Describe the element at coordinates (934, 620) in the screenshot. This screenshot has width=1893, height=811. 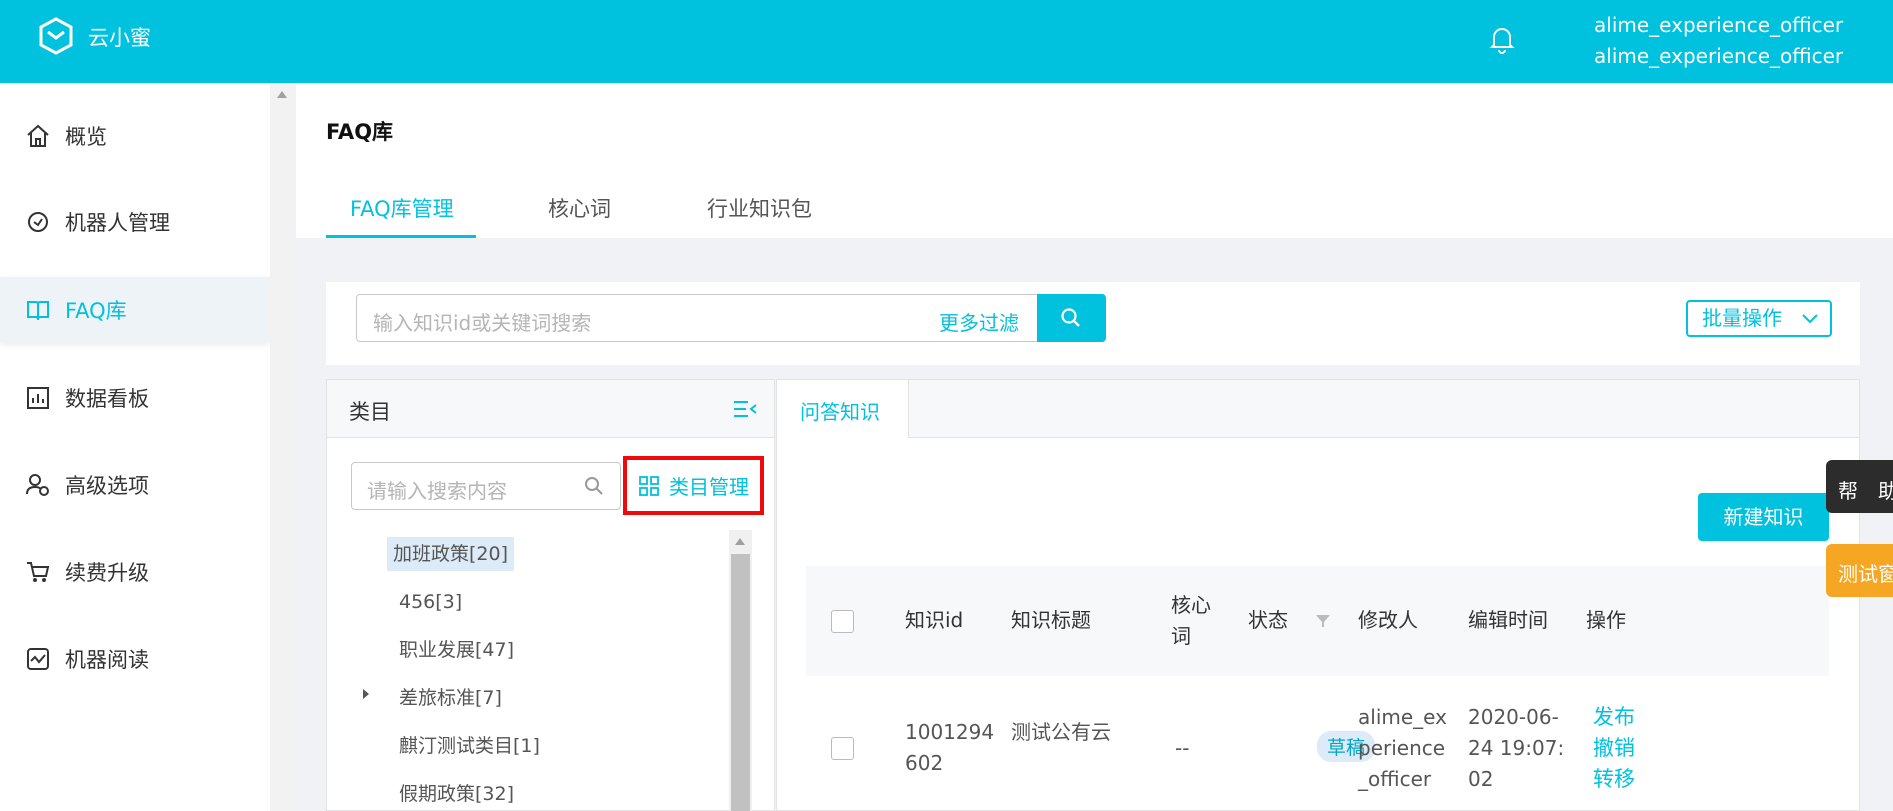
I see `column-header-id: 知识id` at that location.